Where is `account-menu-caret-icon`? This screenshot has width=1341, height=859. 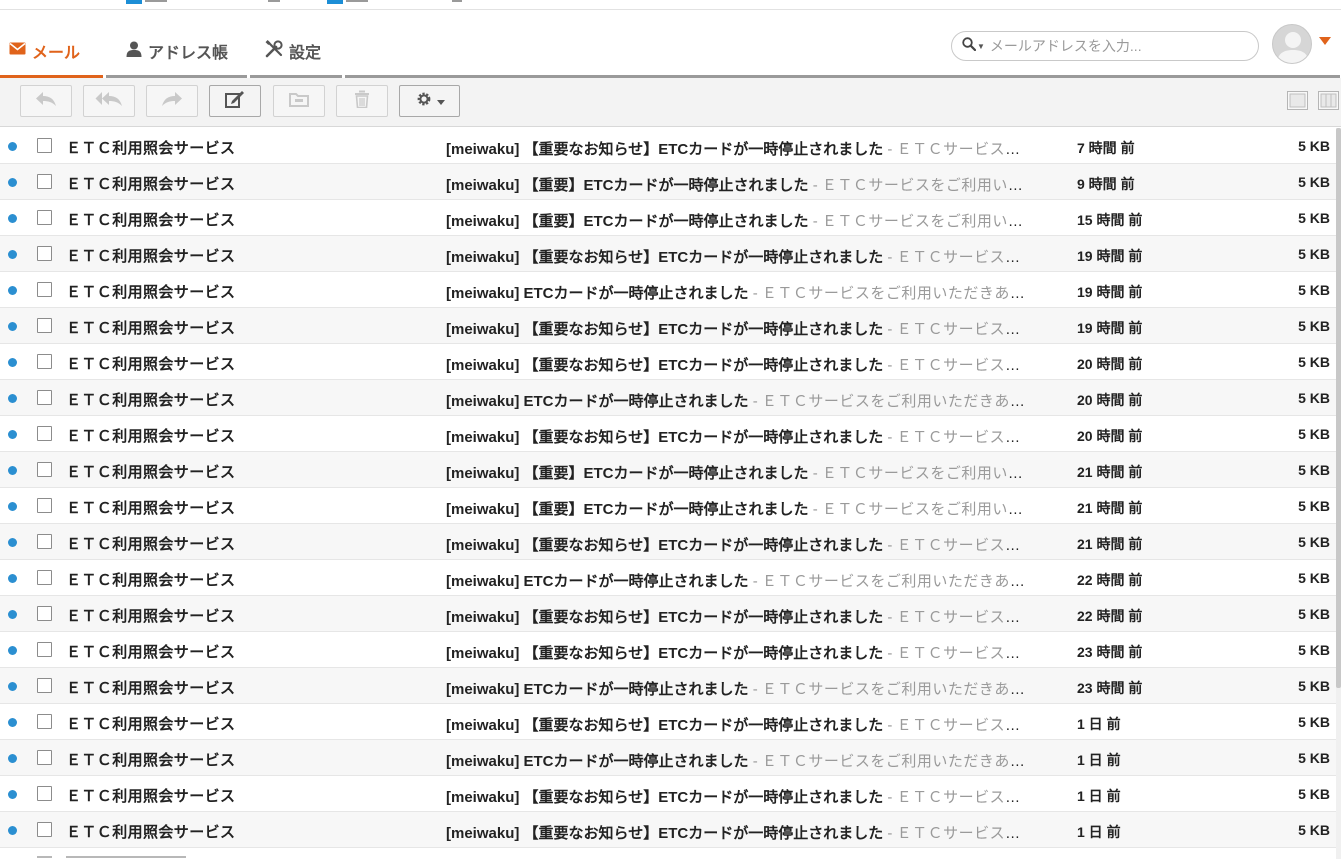 account-menu-caret-icon is located at coordinates (1325, 41).